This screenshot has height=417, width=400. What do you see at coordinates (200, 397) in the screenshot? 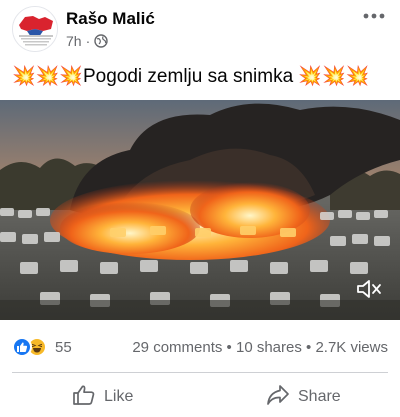
I see `post-actions: Like Share` at bounding box center [200, 397].